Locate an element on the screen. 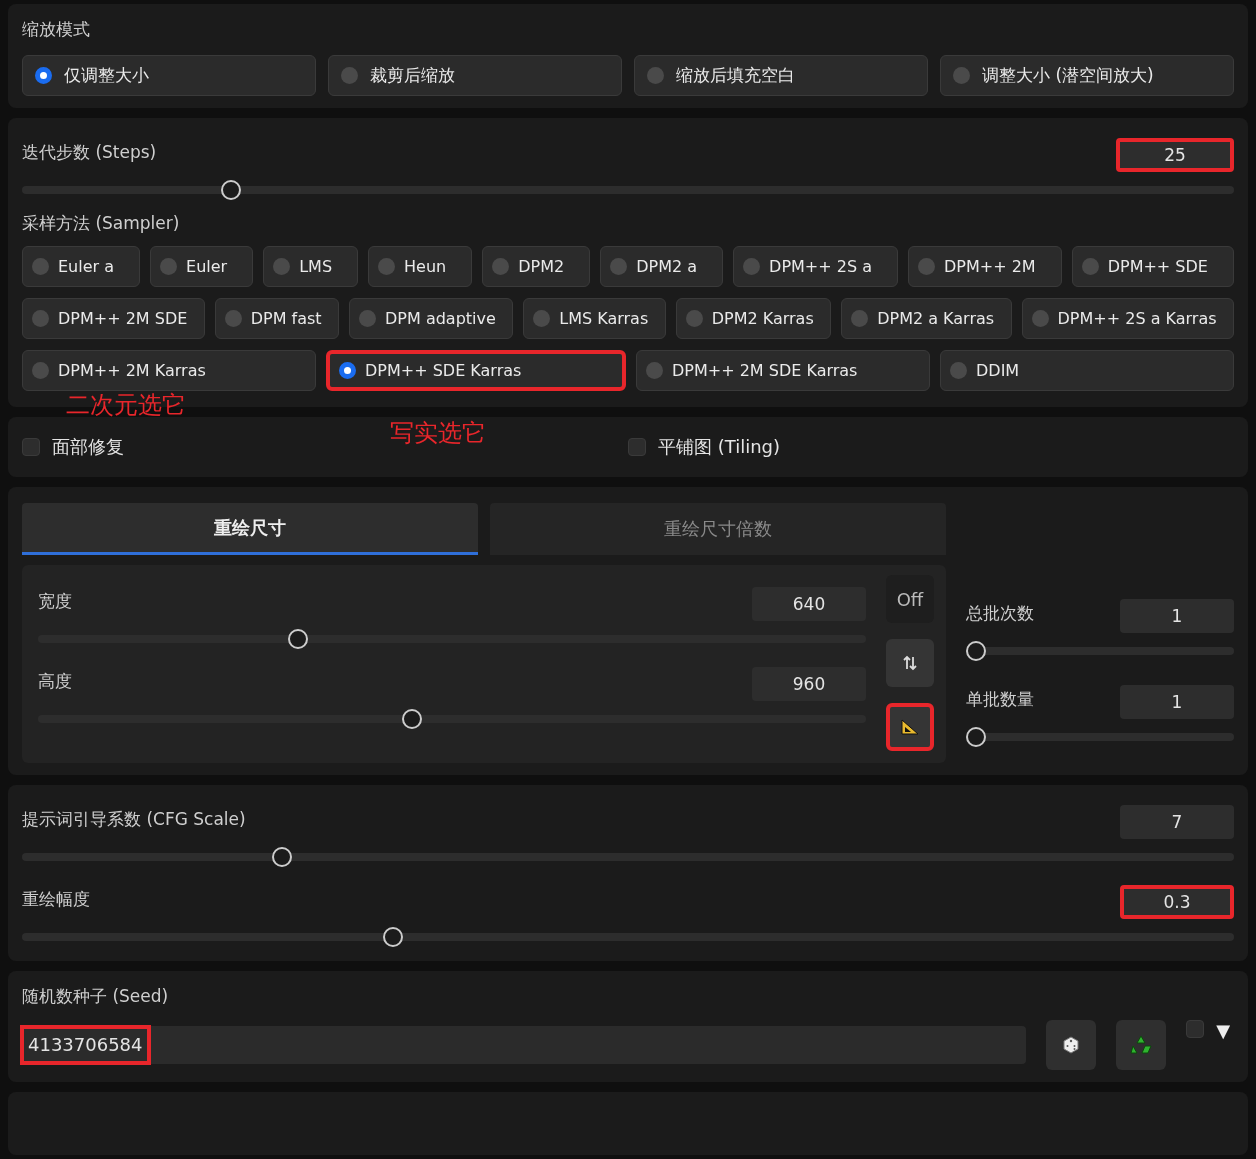 This screenshot has height=1159, width=1256. radio-option: DPM adaptive is located at coordinates (431, 318).